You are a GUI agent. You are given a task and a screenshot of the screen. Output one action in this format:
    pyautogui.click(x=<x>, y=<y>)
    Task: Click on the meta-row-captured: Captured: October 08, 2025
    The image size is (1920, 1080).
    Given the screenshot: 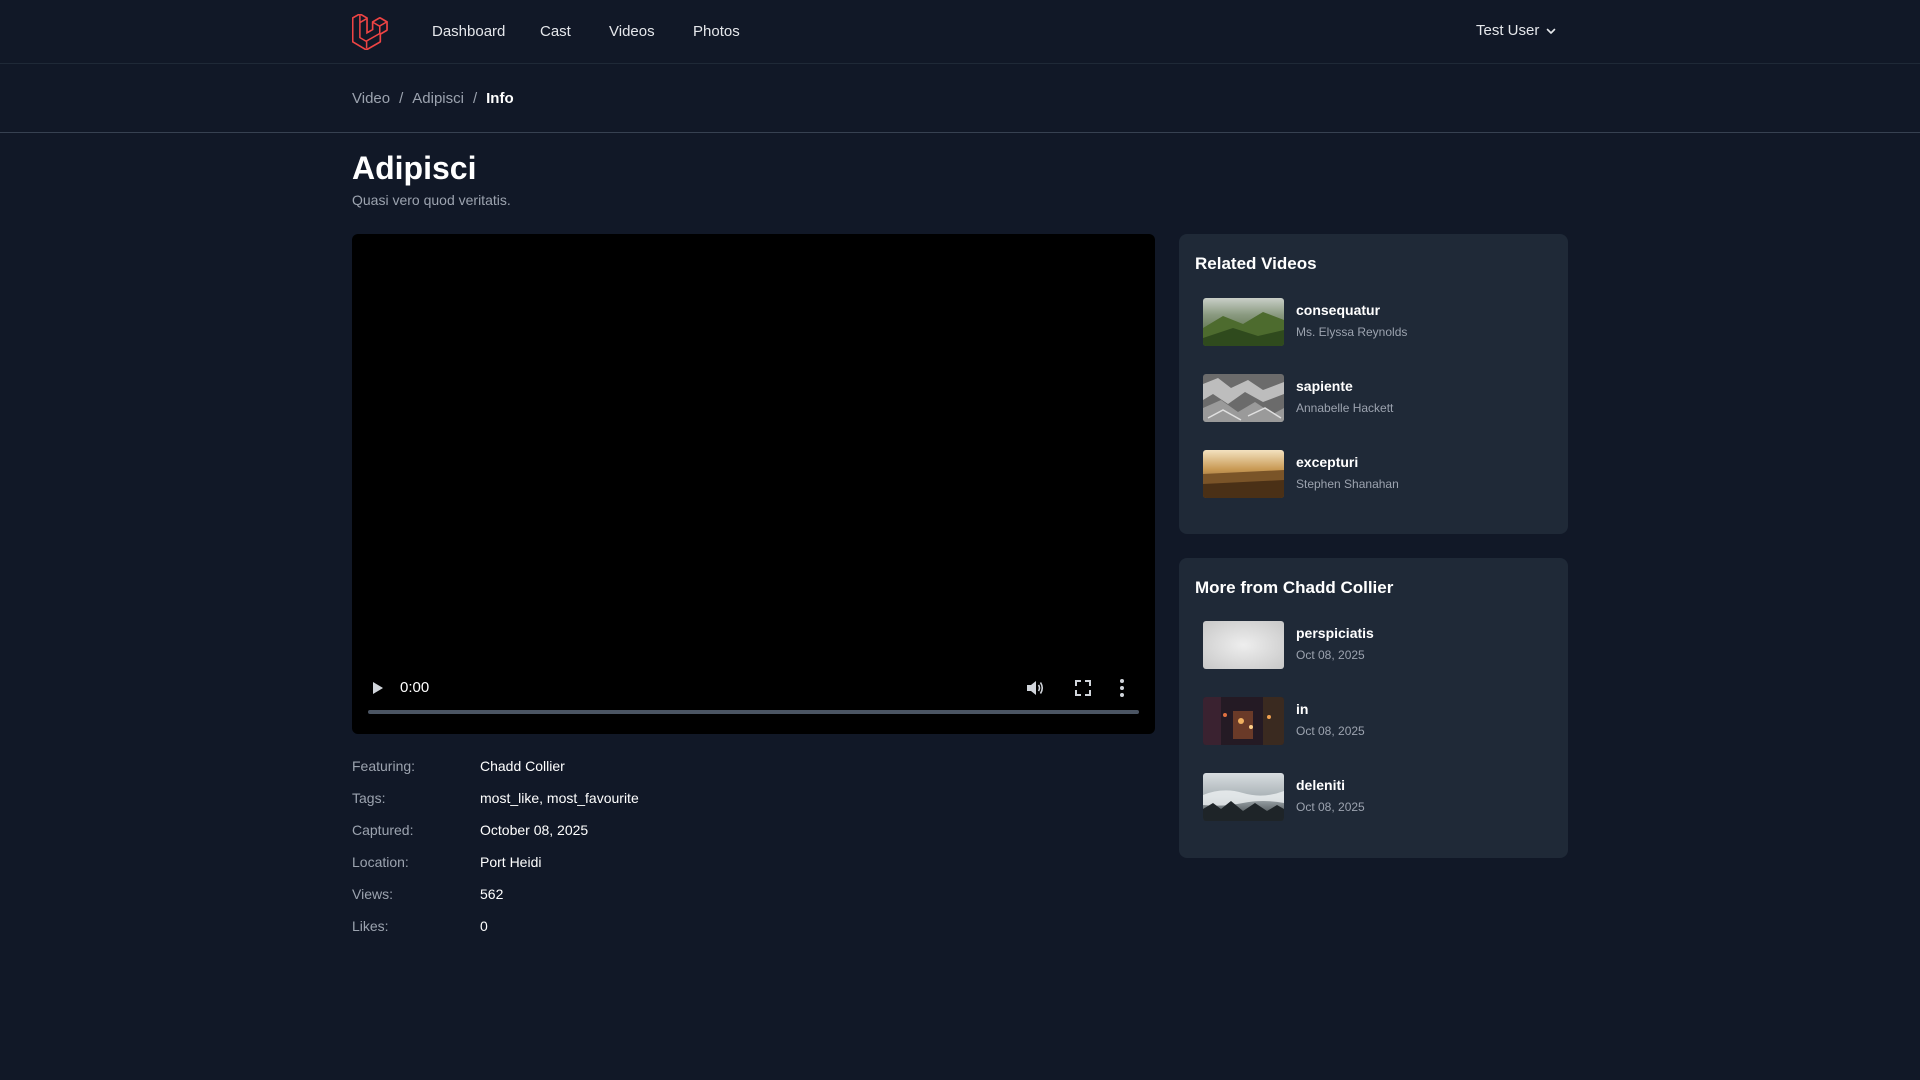 What is the action you would take?
    pyautogui.click(x=702, y=836)
    